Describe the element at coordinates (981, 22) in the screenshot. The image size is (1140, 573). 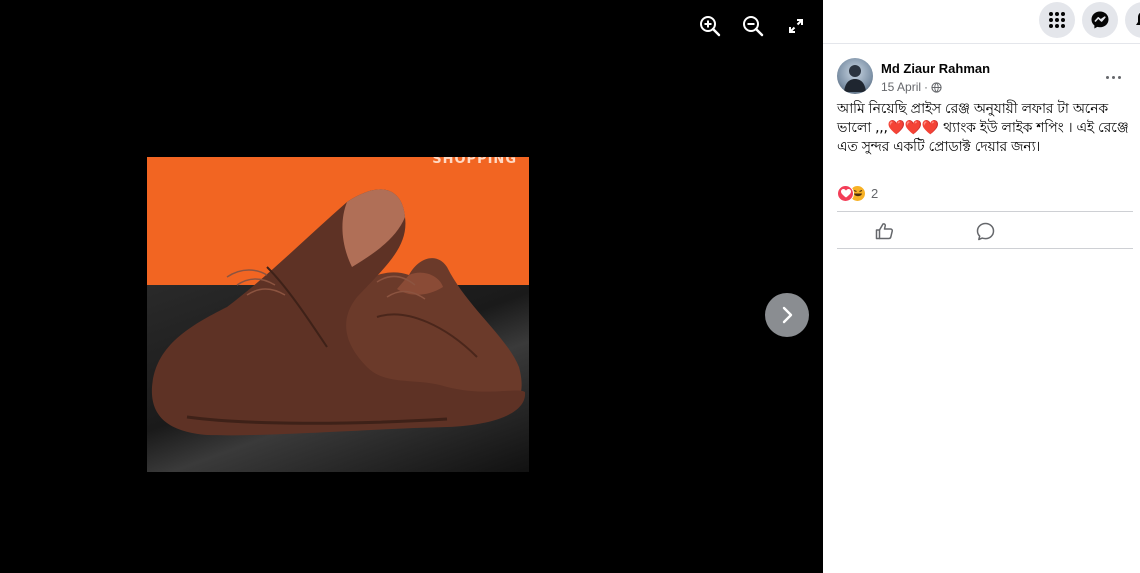
I see `top-bar` at that location.